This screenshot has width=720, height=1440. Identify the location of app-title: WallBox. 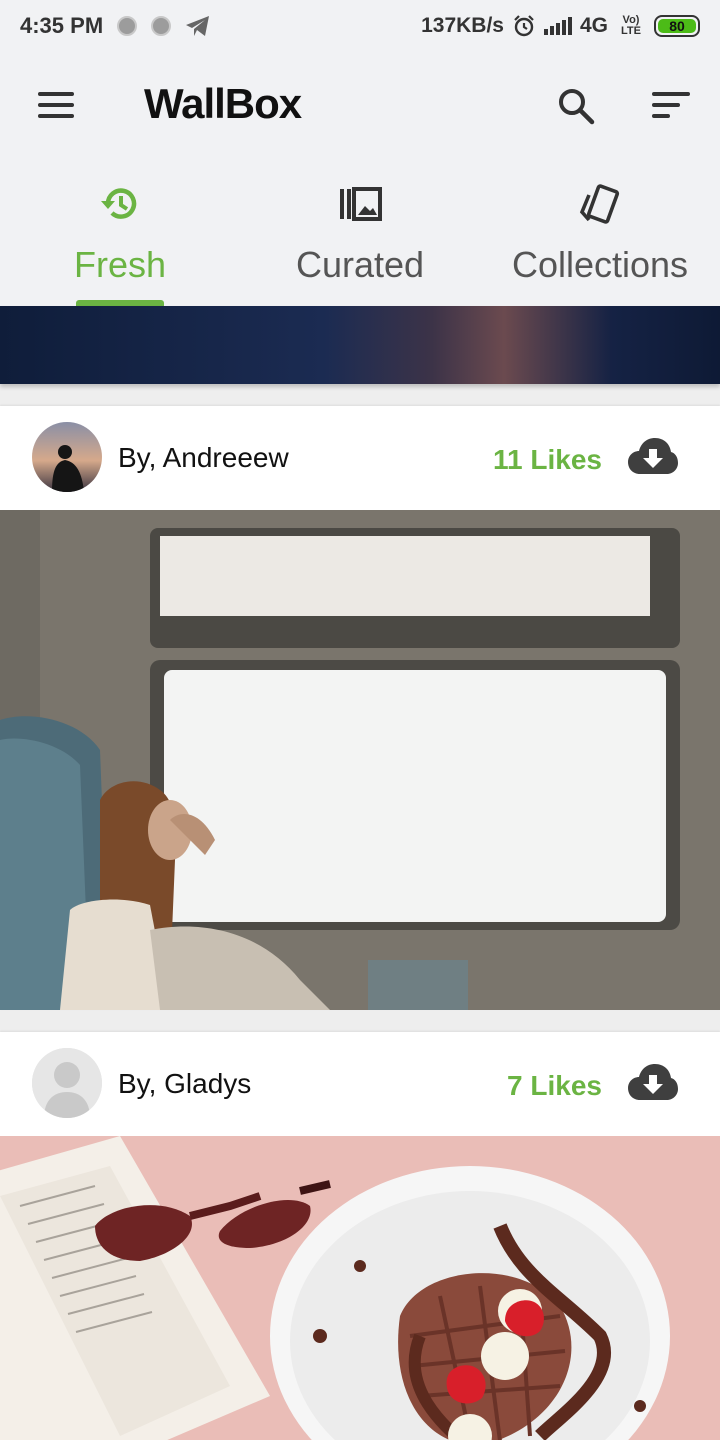
(223, 103).